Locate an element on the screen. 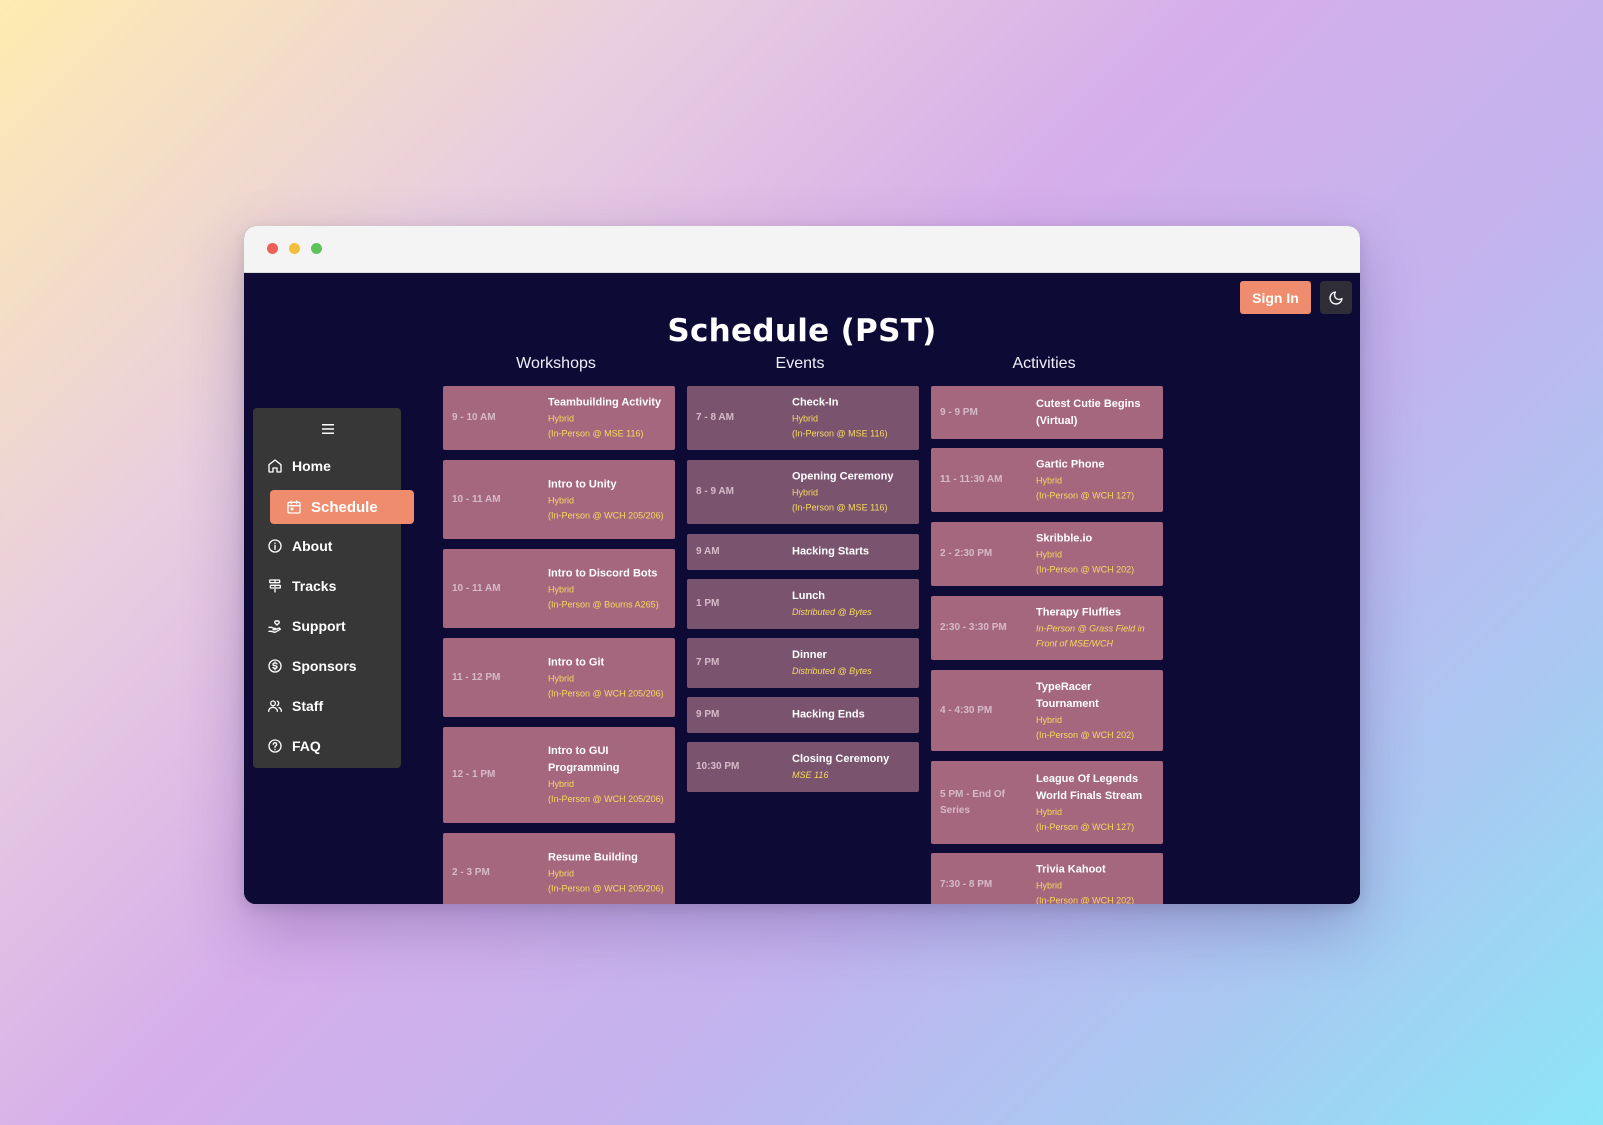 The image size is (1603, 1125). minimize-window-button is located at coordinates (294, 248).